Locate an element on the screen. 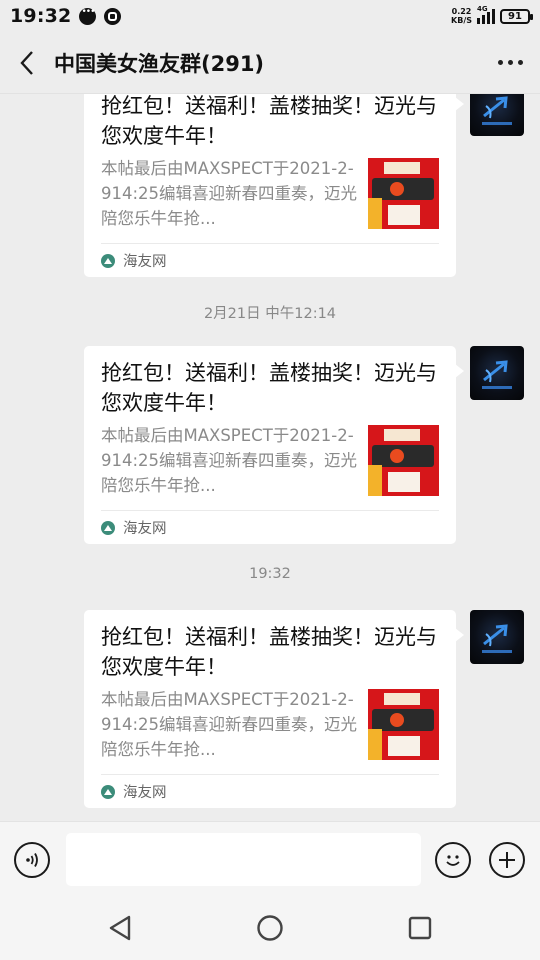  chat-header: 中国美女渔友群(291) is located at coordinates (270, 63).